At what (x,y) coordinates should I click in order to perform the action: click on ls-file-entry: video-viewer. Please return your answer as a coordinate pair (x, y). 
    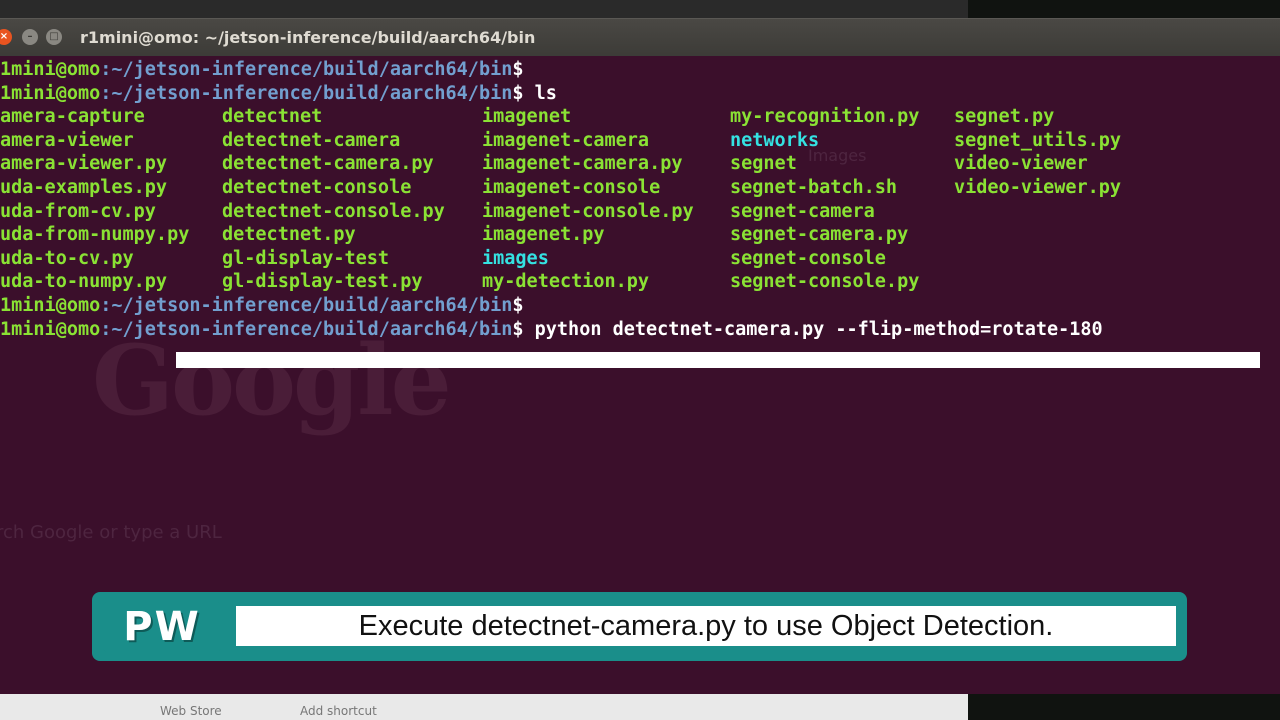
    Looking at the image, I should click on (1021, 164).